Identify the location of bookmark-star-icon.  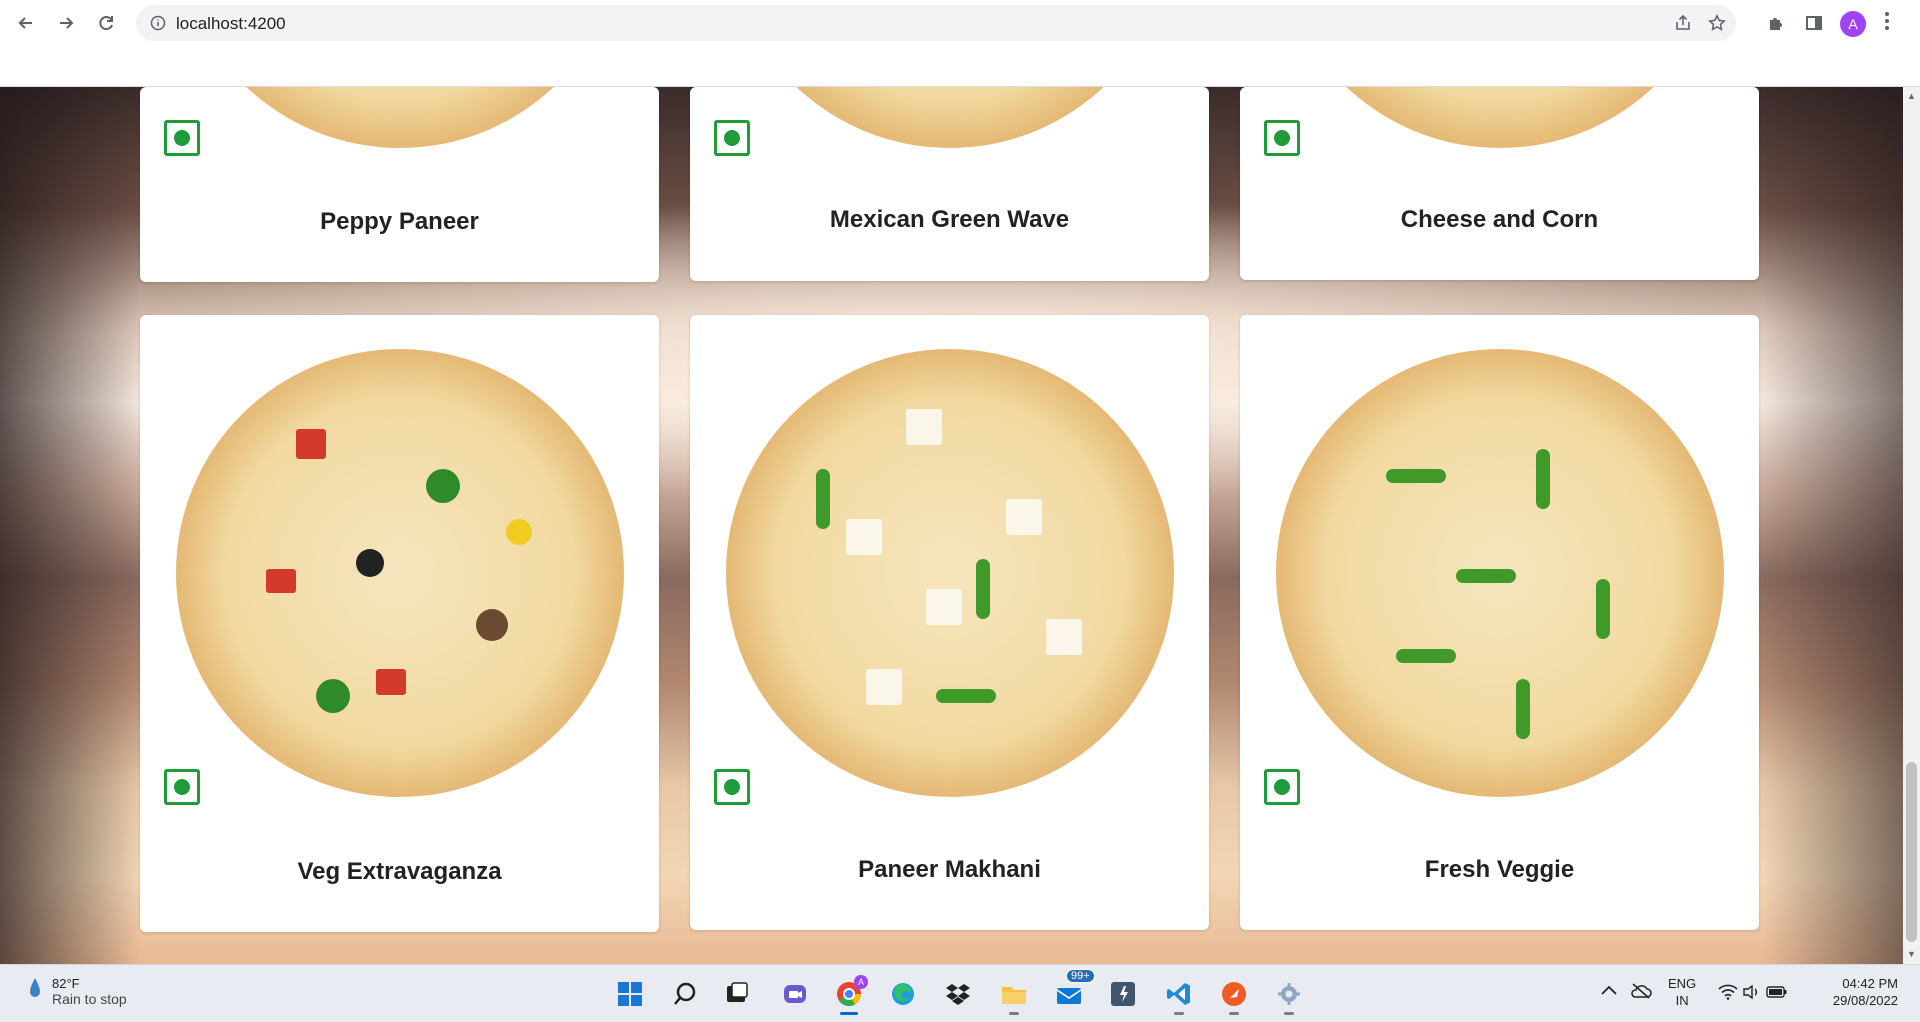
(1717, 25).